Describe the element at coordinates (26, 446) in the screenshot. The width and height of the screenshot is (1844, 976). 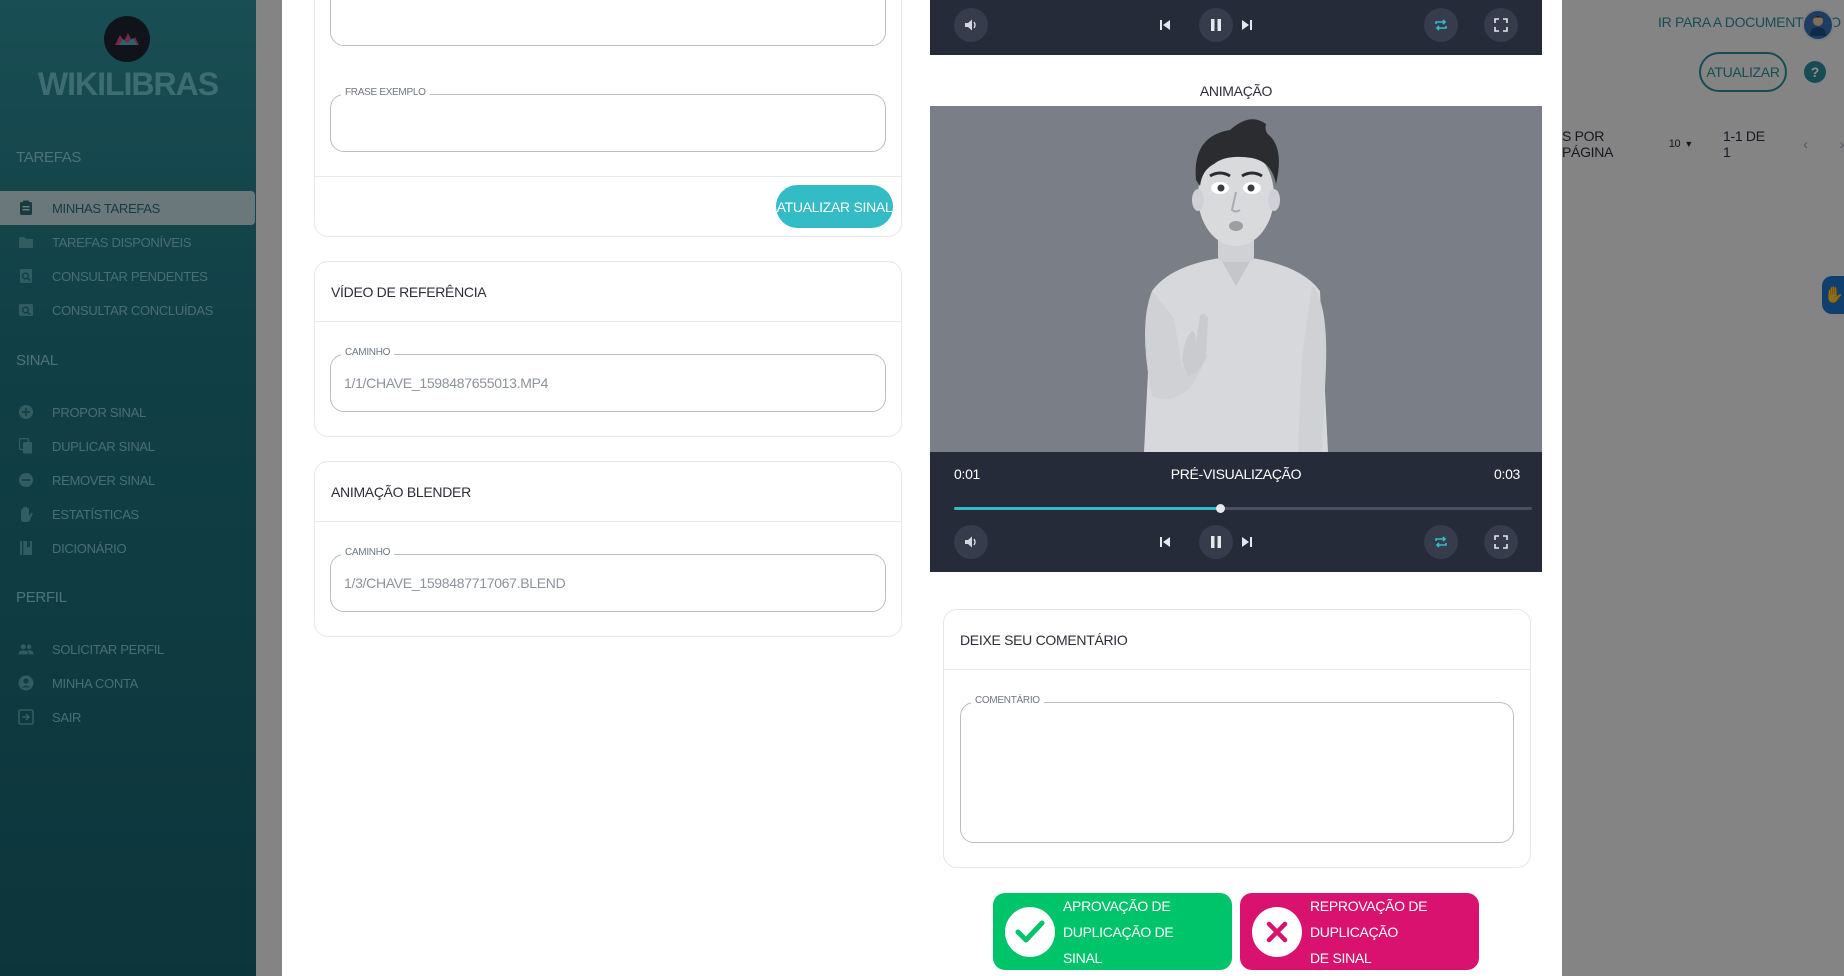
I see `copy-icon` at that location.